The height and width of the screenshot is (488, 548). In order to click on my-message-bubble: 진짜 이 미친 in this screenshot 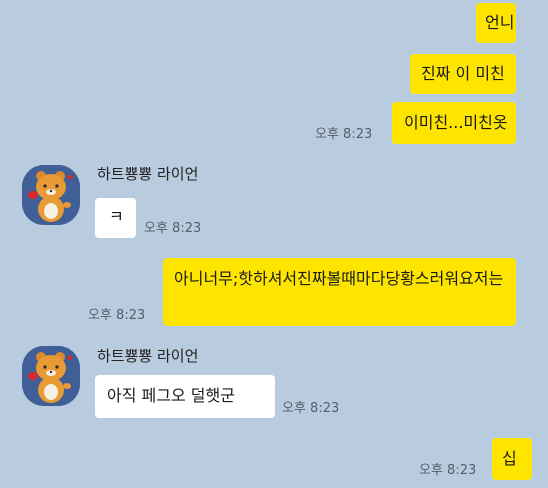, I will do `click(463, 74)`.